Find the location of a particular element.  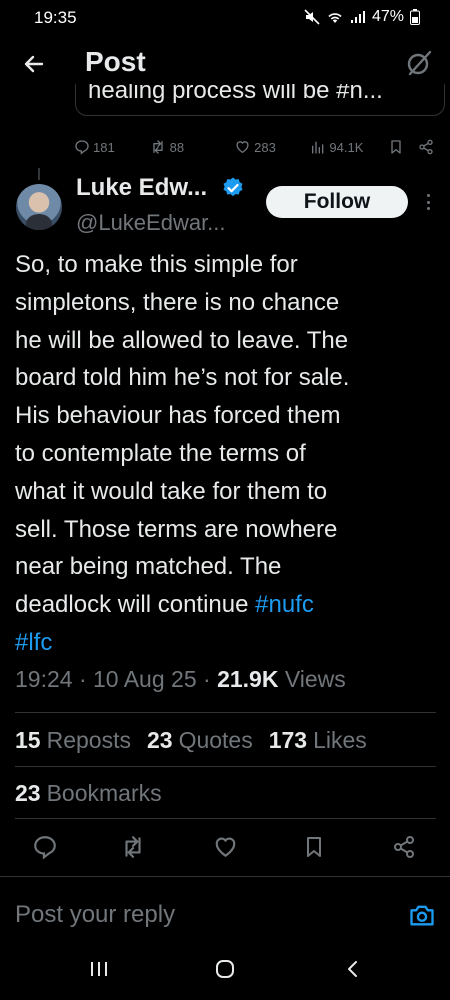

arrow-left-icon is located at coordinates (34, 64).